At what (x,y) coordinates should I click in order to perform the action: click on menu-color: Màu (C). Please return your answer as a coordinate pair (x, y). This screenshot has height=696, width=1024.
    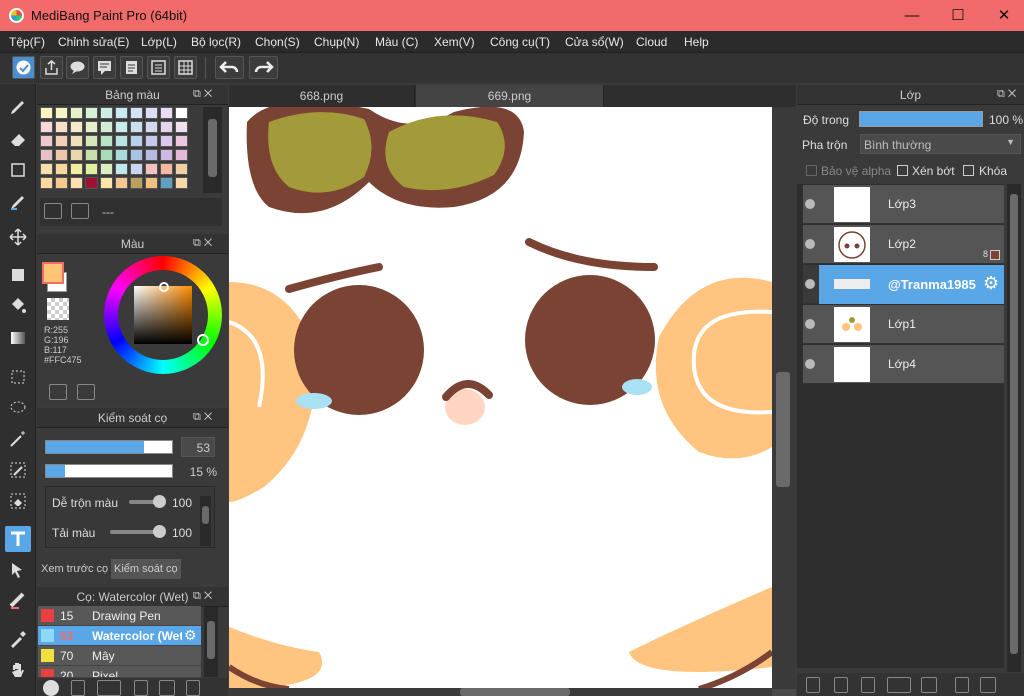
    Looking at the image, I should click on (396, 42).